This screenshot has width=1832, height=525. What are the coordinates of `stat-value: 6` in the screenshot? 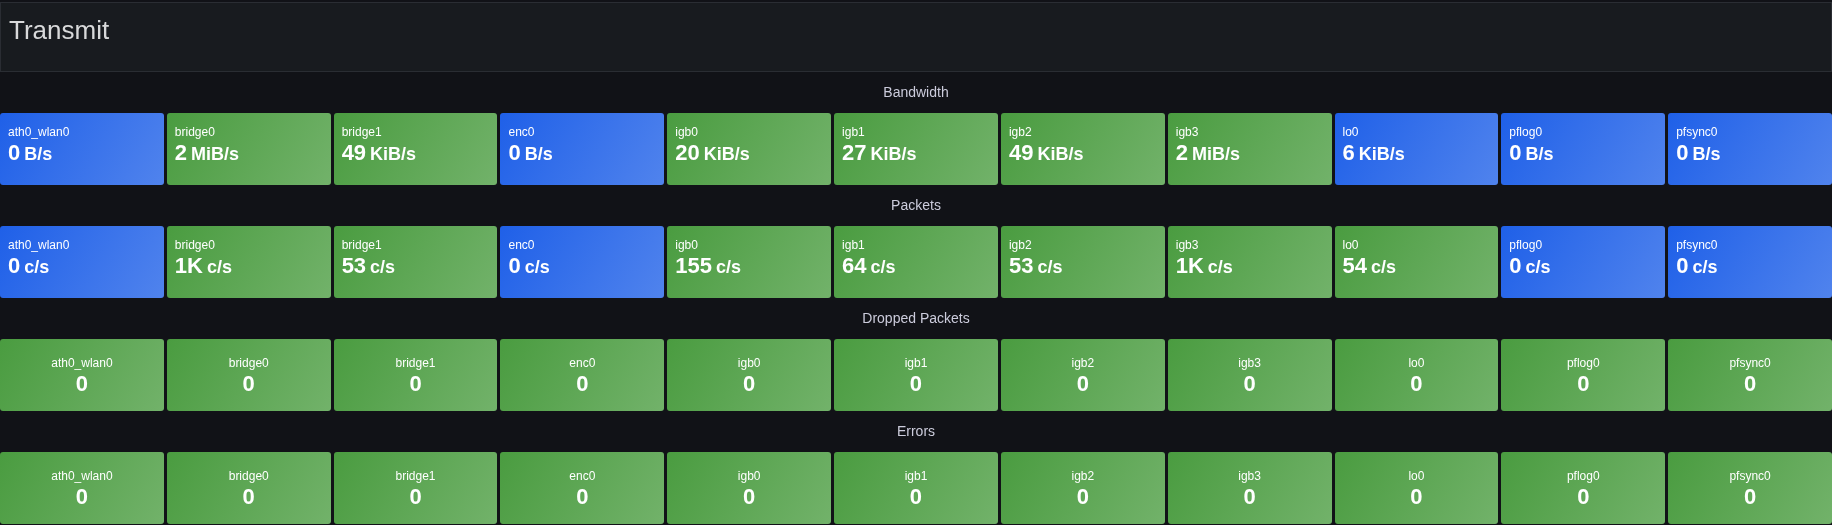 It's located at (1348, 153).